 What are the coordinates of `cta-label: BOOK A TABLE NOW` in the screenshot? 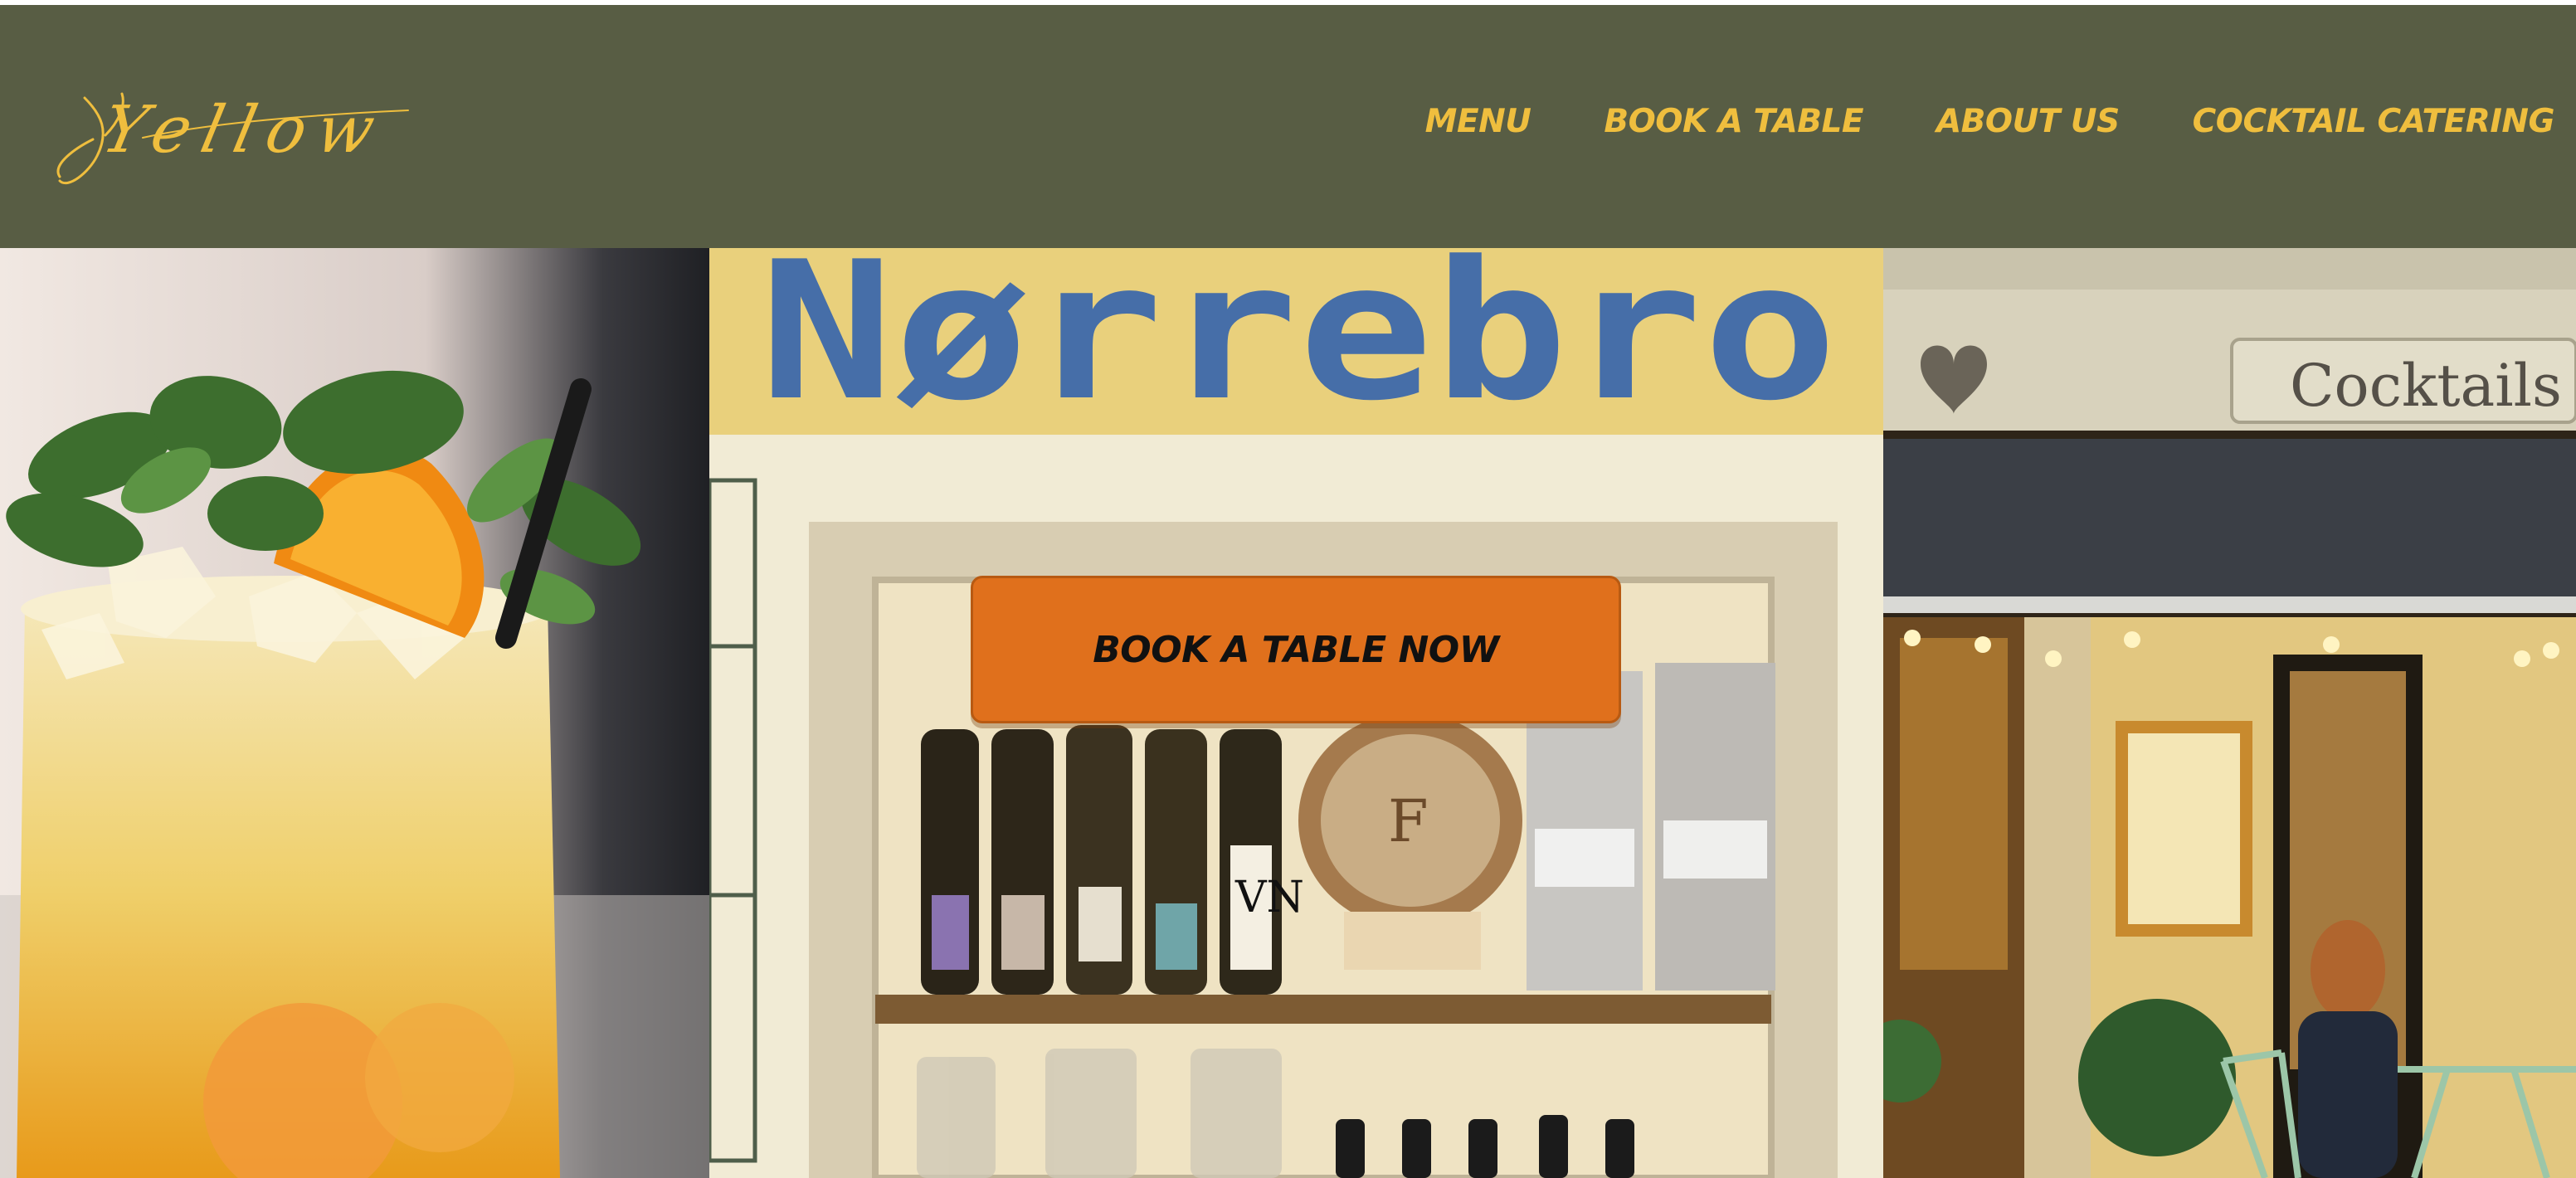 It's located at (1296, 650).